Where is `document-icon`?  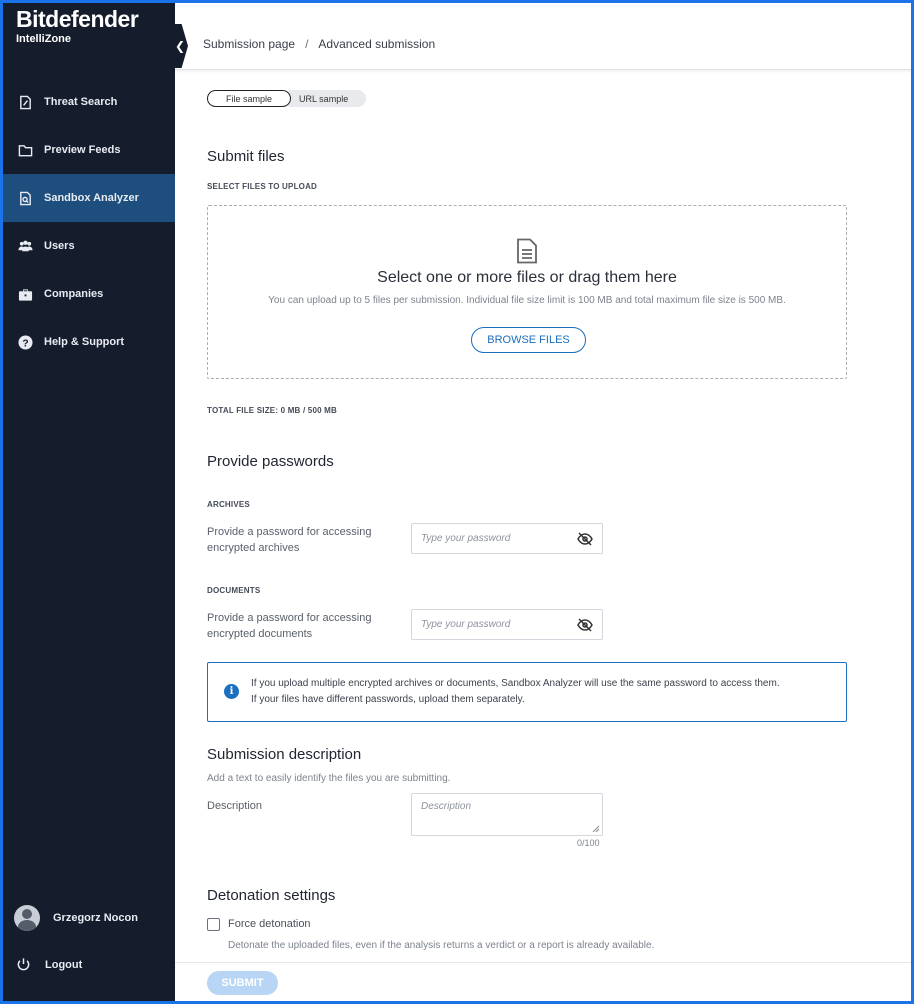 document-icon is located at coordinates (527, 251).